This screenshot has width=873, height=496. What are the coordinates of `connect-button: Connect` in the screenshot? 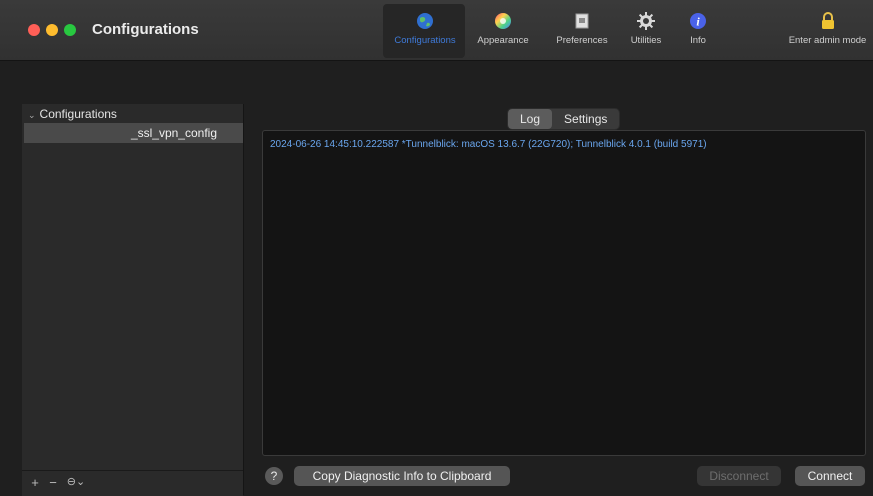 It's located at (830, 476).